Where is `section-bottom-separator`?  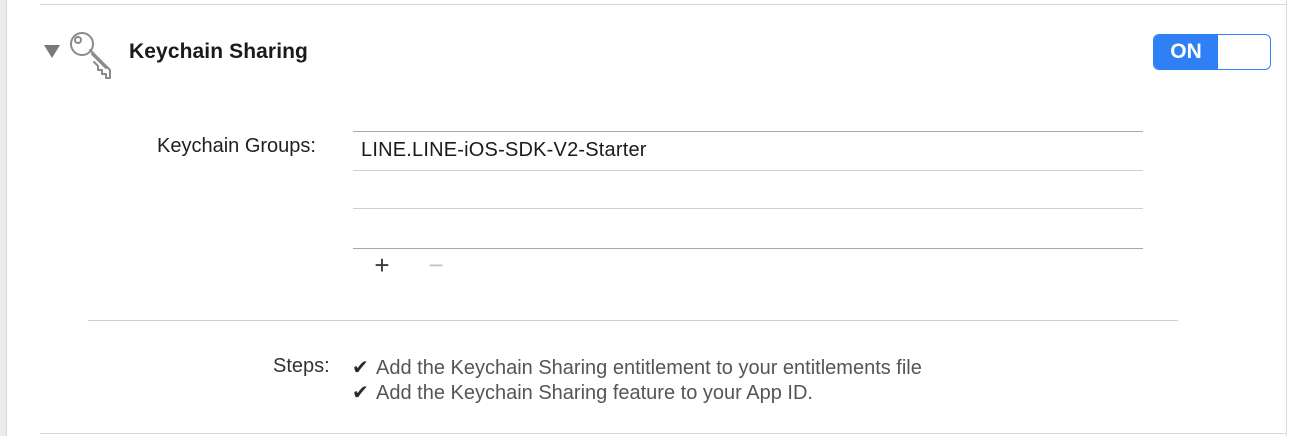 section-bottom-separator is located at coordinates (663, 433).